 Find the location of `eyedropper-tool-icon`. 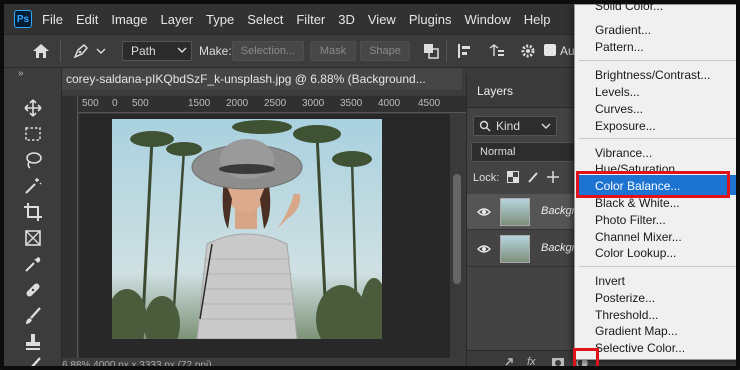

eyedropper-tool-icon is located at coordinates (33, 264).